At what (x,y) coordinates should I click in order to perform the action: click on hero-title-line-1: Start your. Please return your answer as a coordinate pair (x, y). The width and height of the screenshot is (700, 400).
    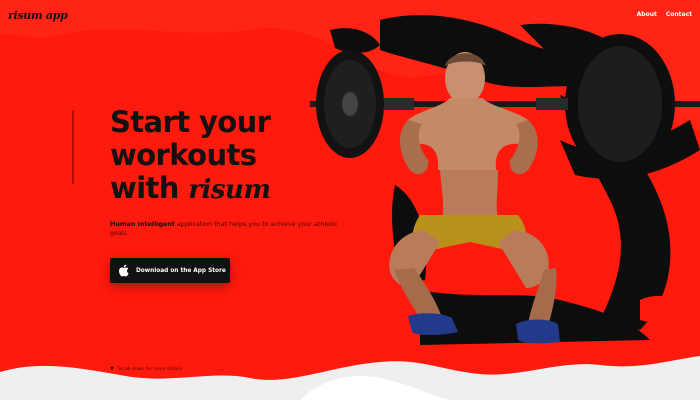
    Looking at the image, I should click on (190, 122).